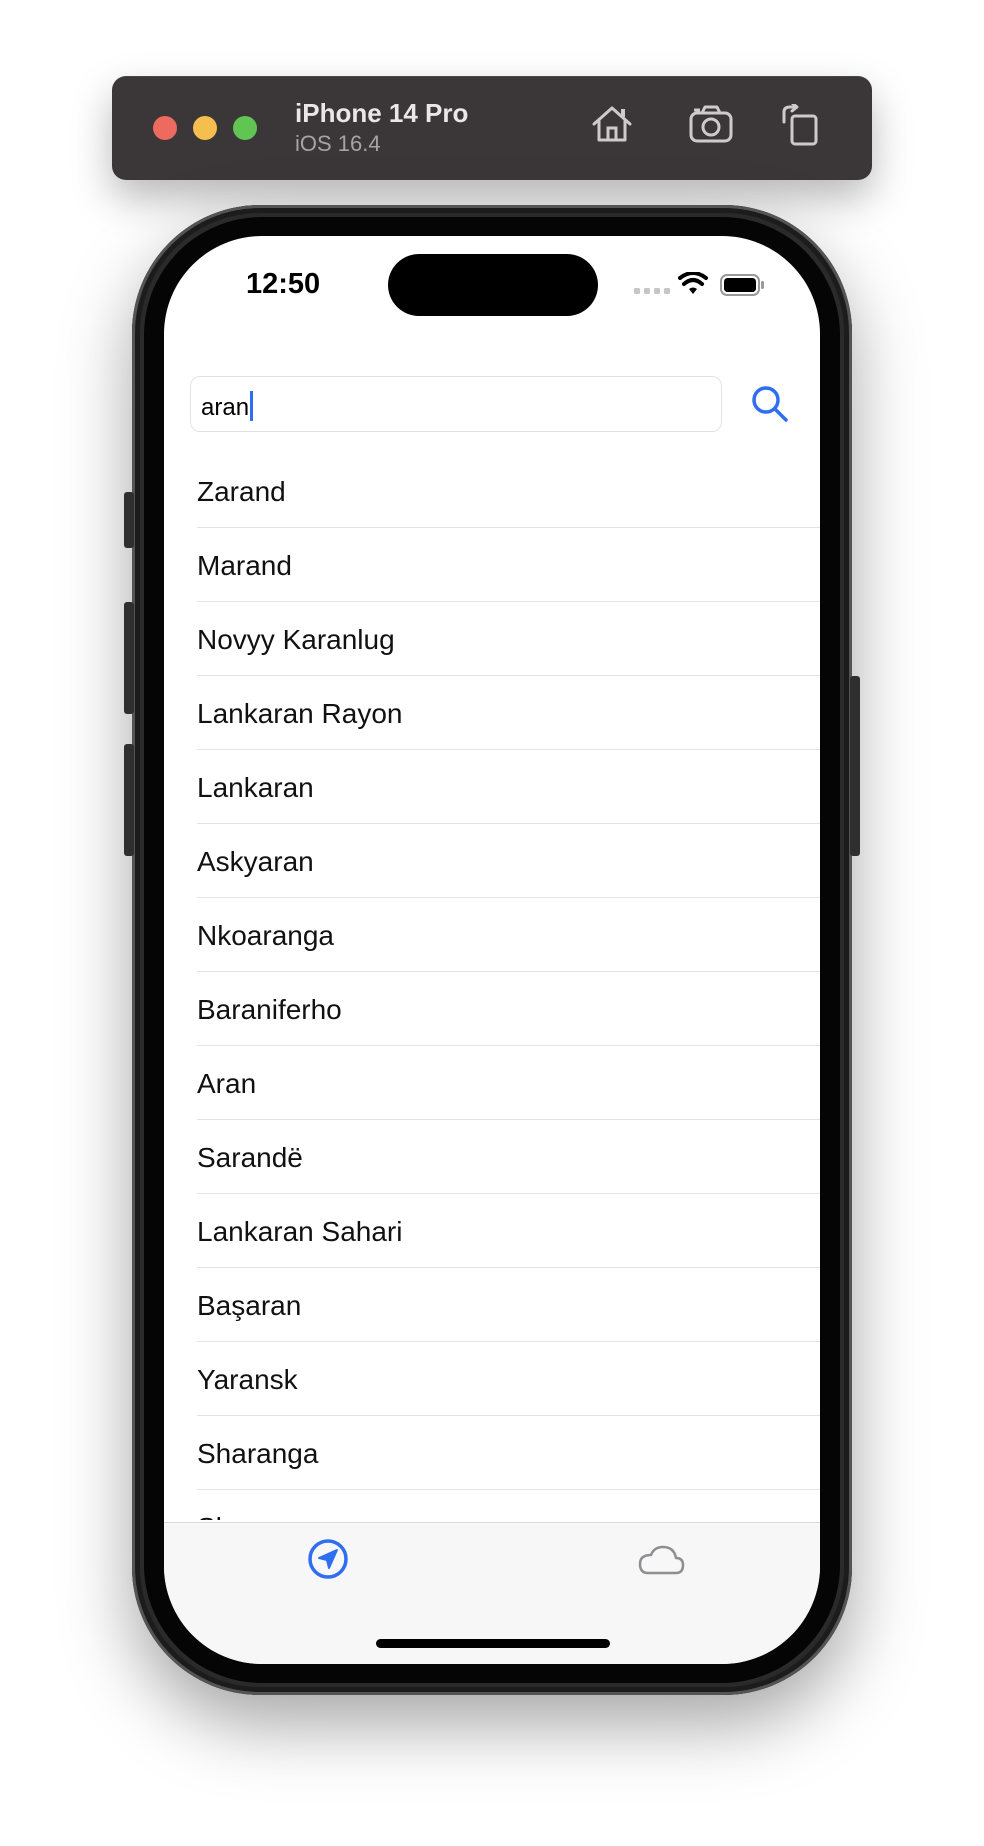 The width and height of the screenshot is (984, 1846). What do you see at coordinates (508, 1379) in the screenshot?
I see `list-item: Yaransk` at bounding box center [508, 1379].